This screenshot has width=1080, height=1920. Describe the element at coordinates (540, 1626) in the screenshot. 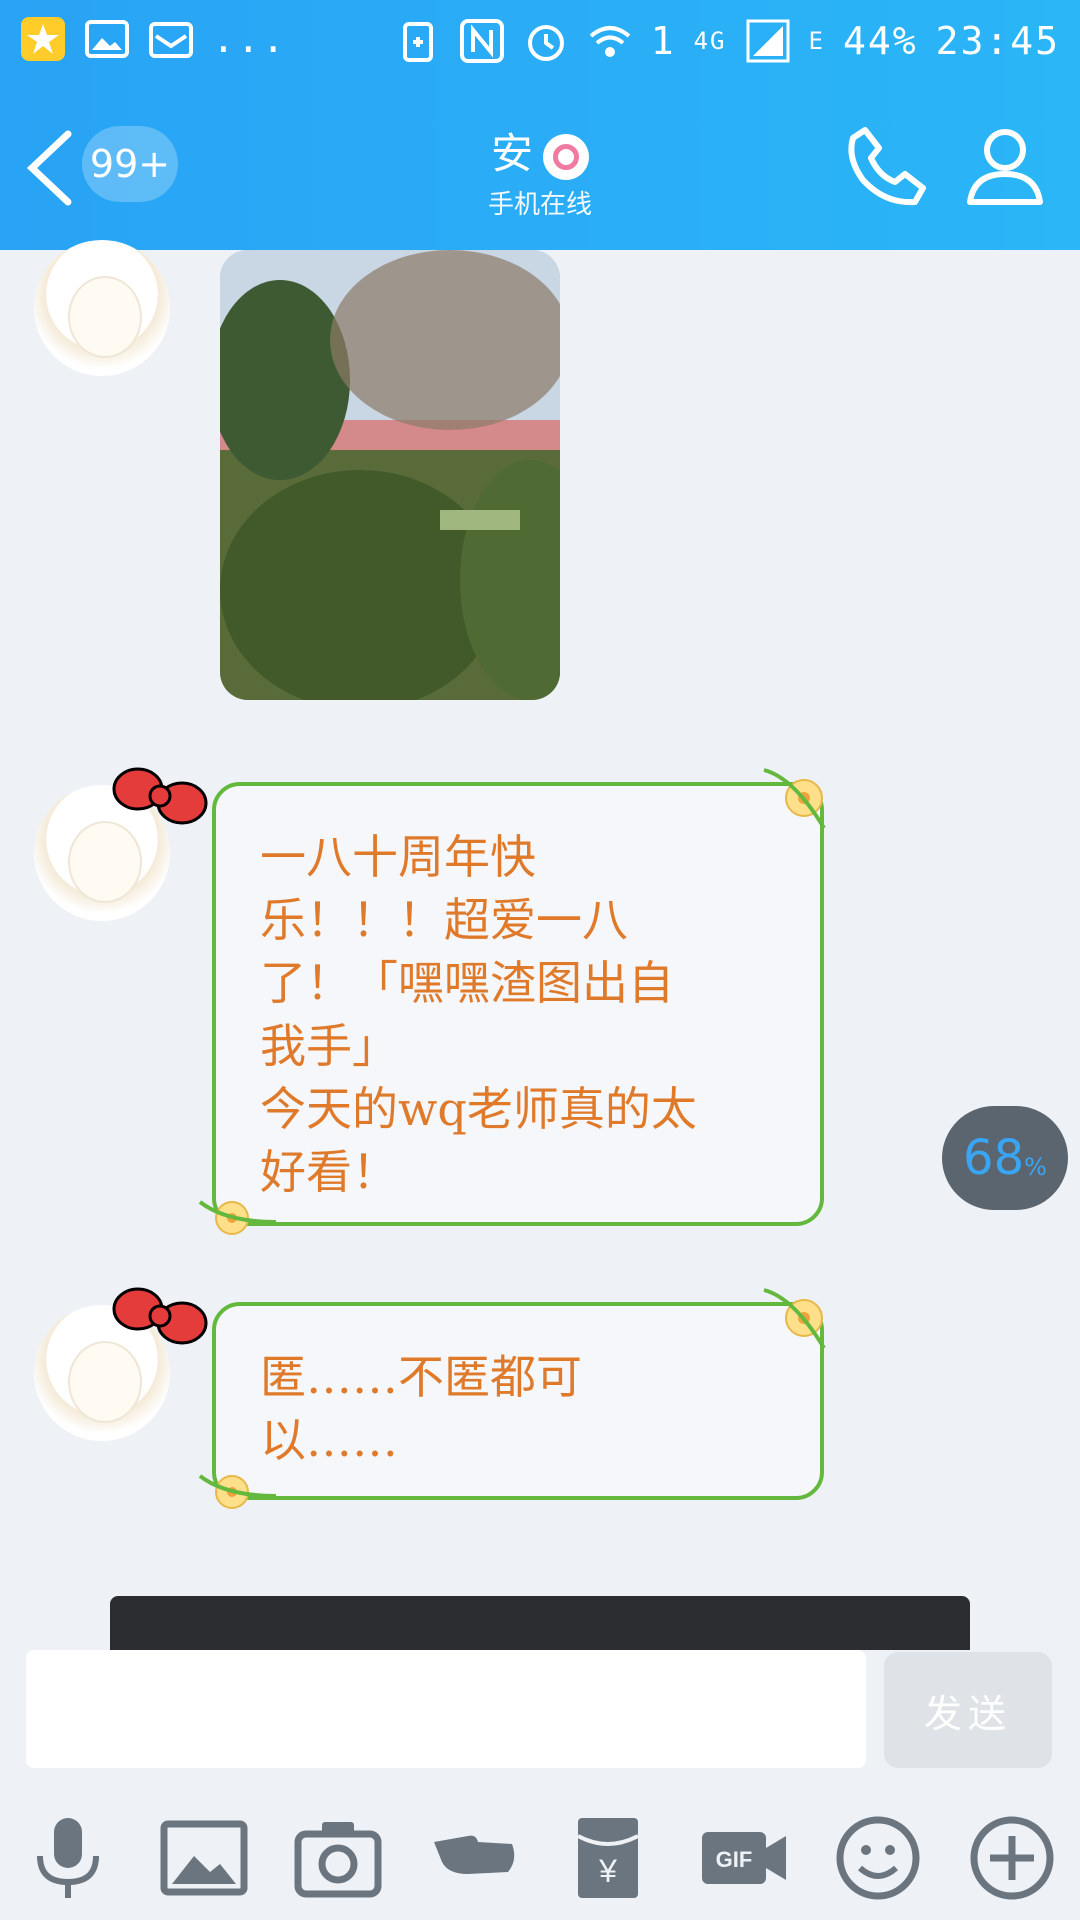

I see `dark-card-preview` at that location.